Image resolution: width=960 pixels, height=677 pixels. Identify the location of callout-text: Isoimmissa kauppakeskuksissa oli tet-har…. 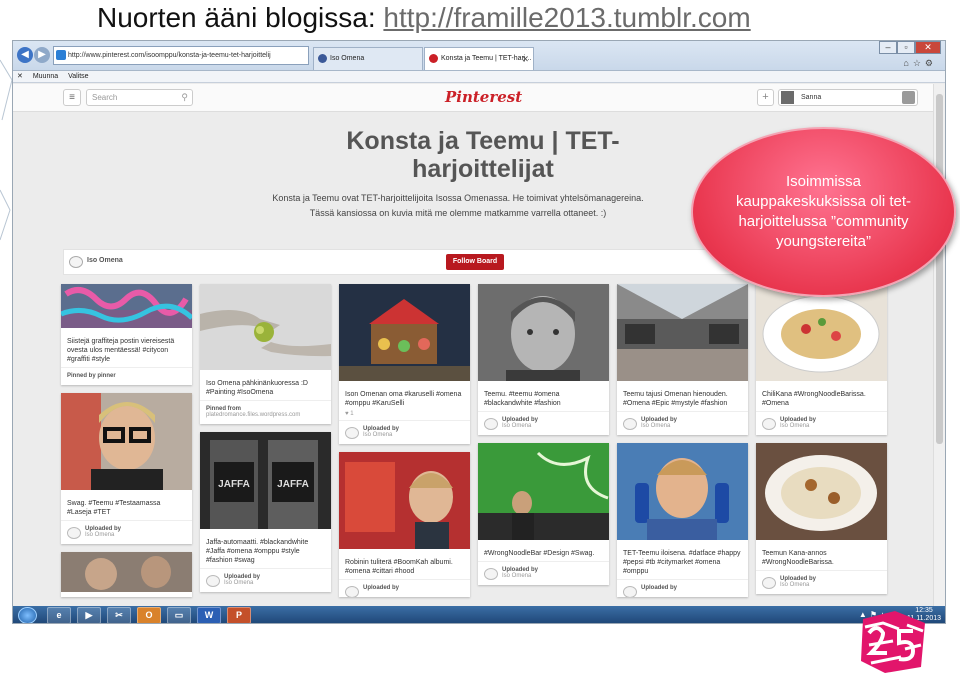
(823, 211).